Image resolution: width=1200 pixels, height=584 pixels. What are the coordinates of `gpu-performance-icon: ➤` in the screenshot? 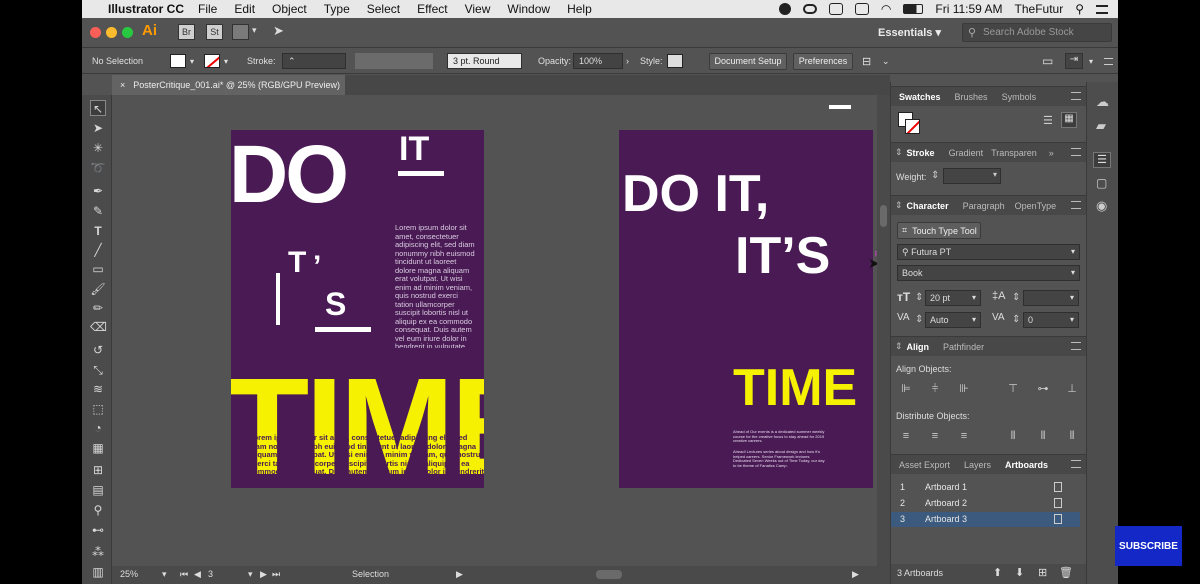 It's located at (278, 31).